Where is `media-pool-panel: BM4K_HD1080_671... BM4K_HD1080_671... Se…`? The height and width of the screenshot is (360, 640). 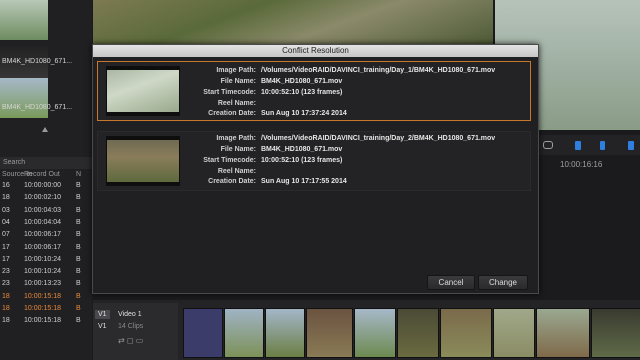 media-pool-panel: BM4K_HD1080_671... BM4K_HD1080_671... Se… is located at coordinates (46, 180).